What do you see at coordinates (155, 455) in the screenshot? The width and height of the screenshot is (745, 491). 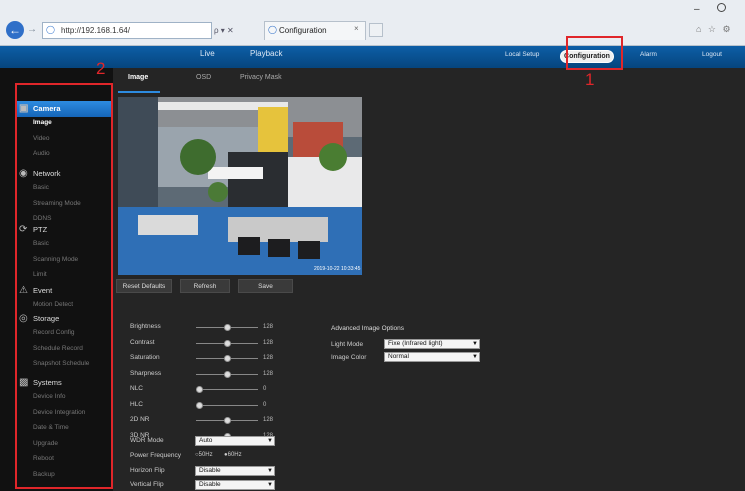 I see `power-frequency-label: Power Frequency` at bounding box center [155, 455].